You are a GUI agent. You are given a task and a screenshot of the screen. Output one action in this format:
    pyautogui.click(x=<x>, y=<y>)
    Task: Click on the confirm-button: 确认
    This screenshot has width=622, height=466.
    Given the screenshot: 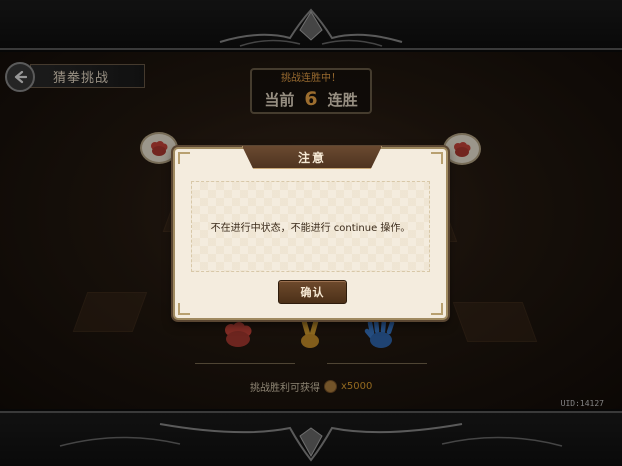 What is the action you would take?
    pyautogui.click(x=312, y=292)
    